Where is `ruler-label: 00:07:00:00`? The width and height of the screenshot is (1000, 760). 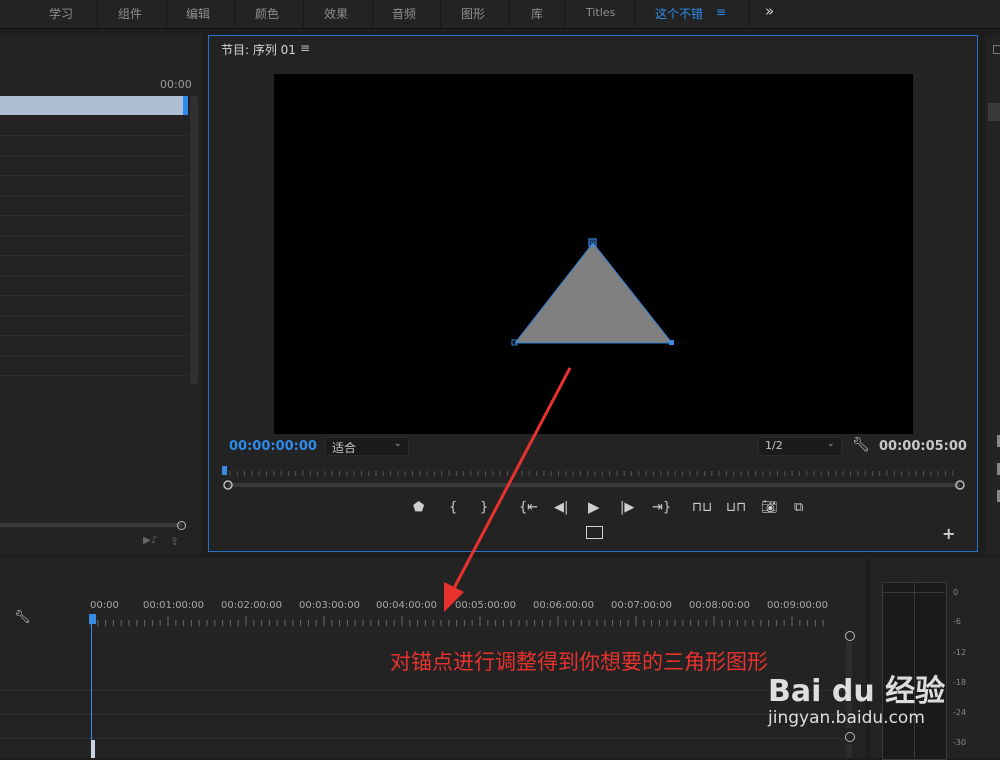 ruler-label: 00:07:00:00 is located at coordinates (642, 605).